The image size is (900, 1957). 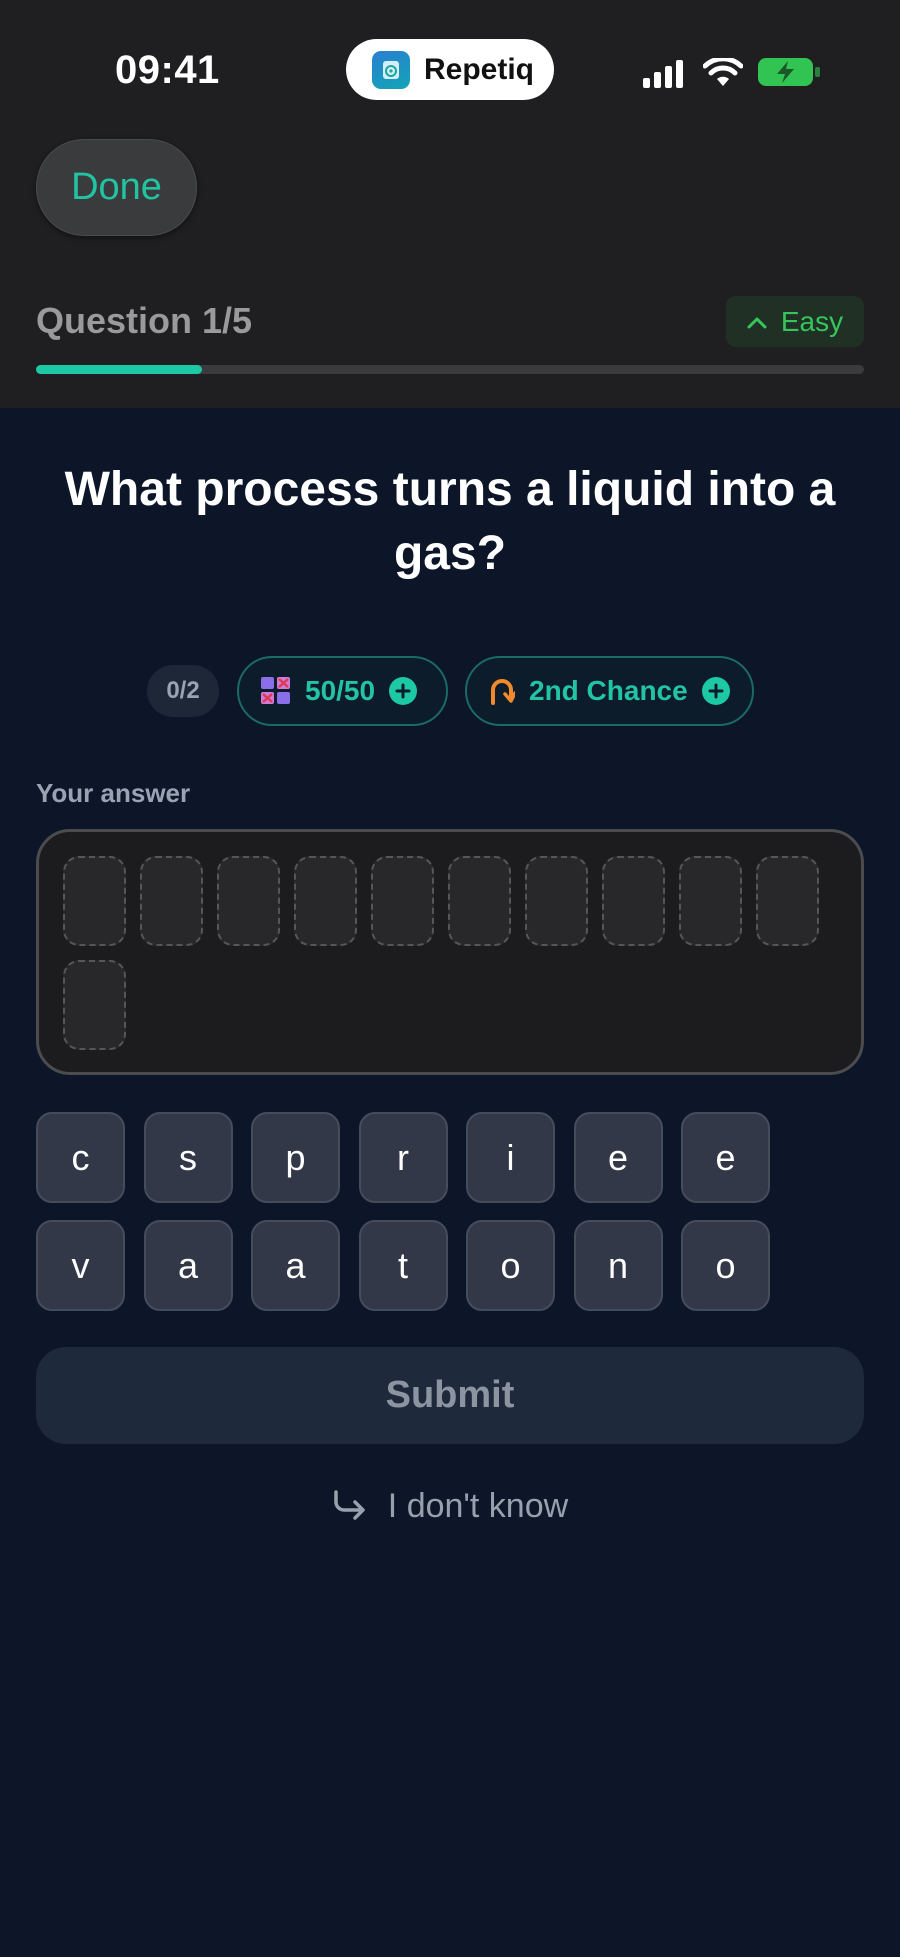 I want to click on submit-button: Submit, so click(x=450, y=1395).